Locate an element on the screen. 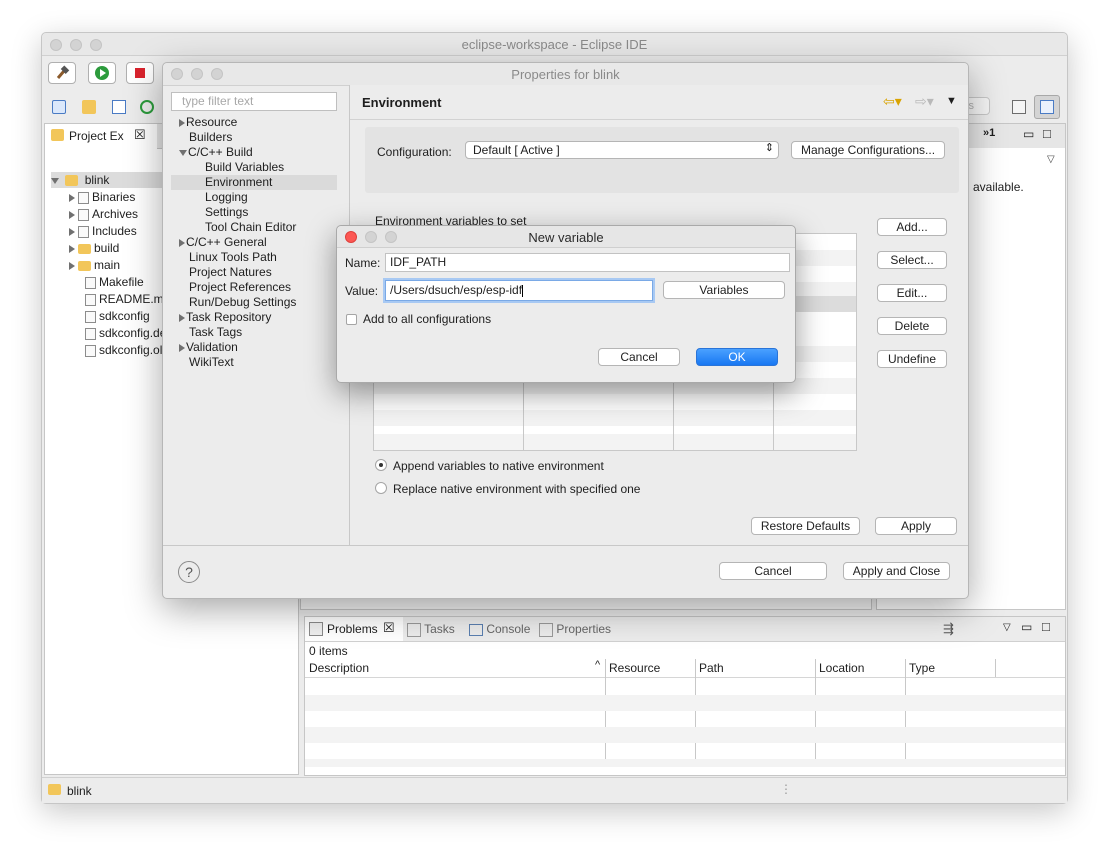  forward-arrow-icon: ⇨▾ is located at coordinates (924, 101).